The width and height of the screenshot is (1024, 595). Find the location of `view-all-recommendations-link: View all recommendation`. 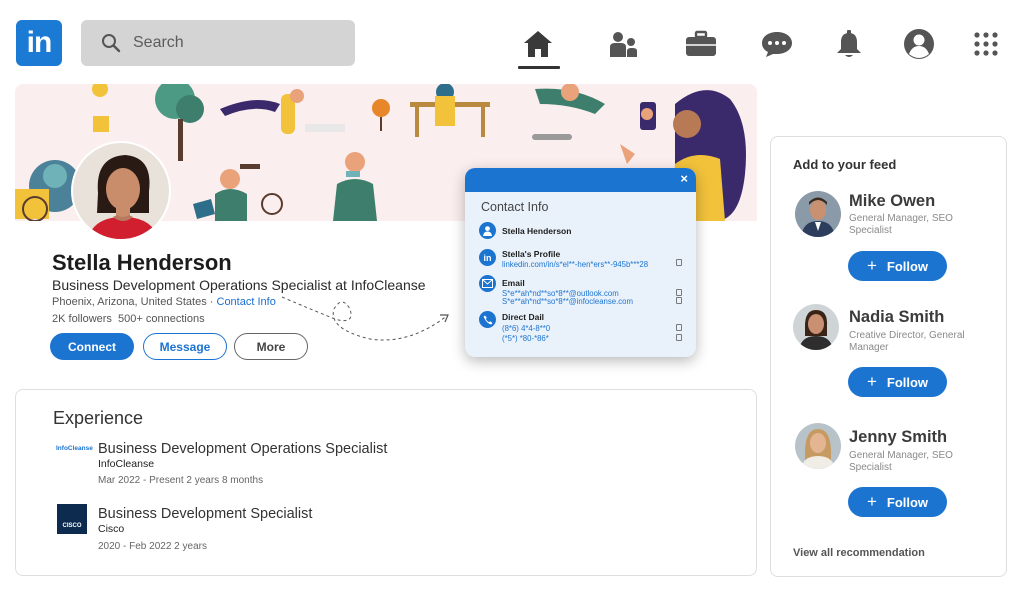

view-all-recommendations-link: View all recommendation is located at coordinates (859, 553).